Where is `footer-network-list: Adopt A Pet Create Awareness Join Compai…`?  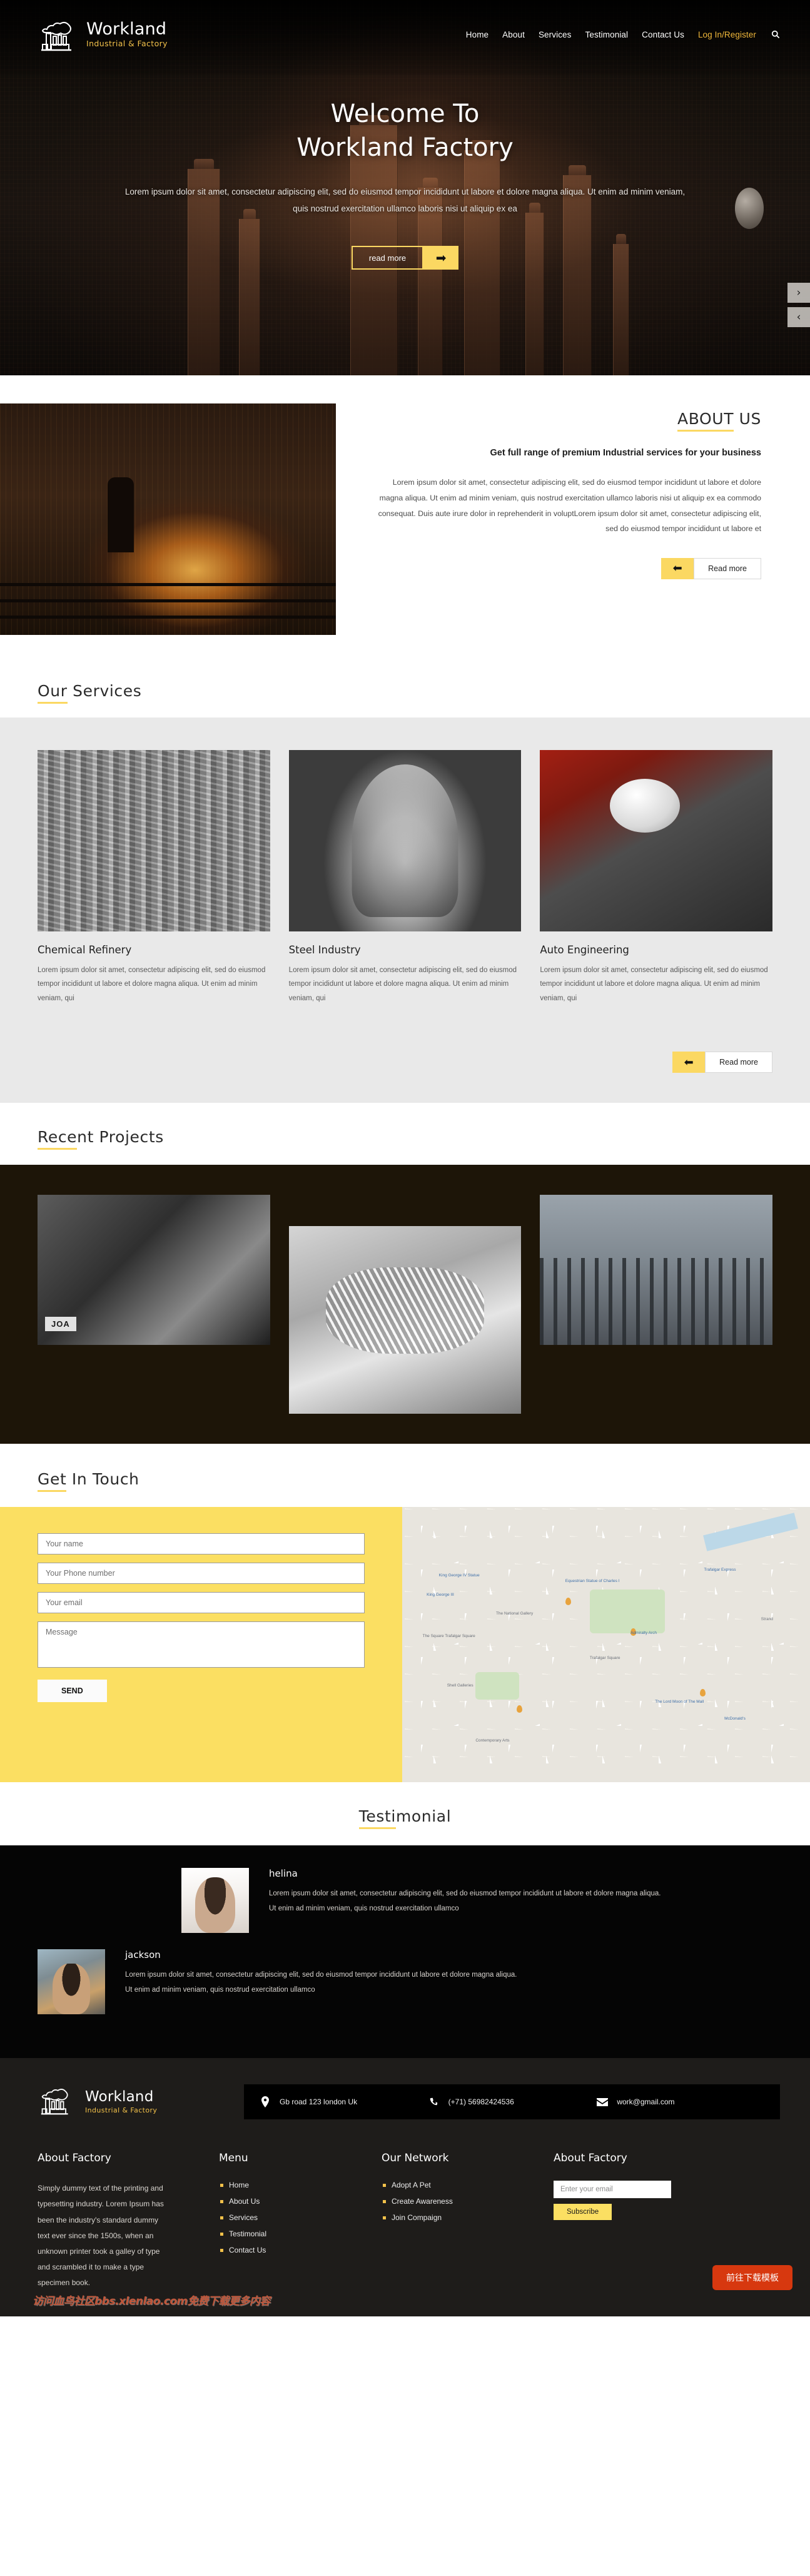
footer-network-list: Adopt A Pet Create Awareness Join Compai… is located at coordinates (468, 2201).